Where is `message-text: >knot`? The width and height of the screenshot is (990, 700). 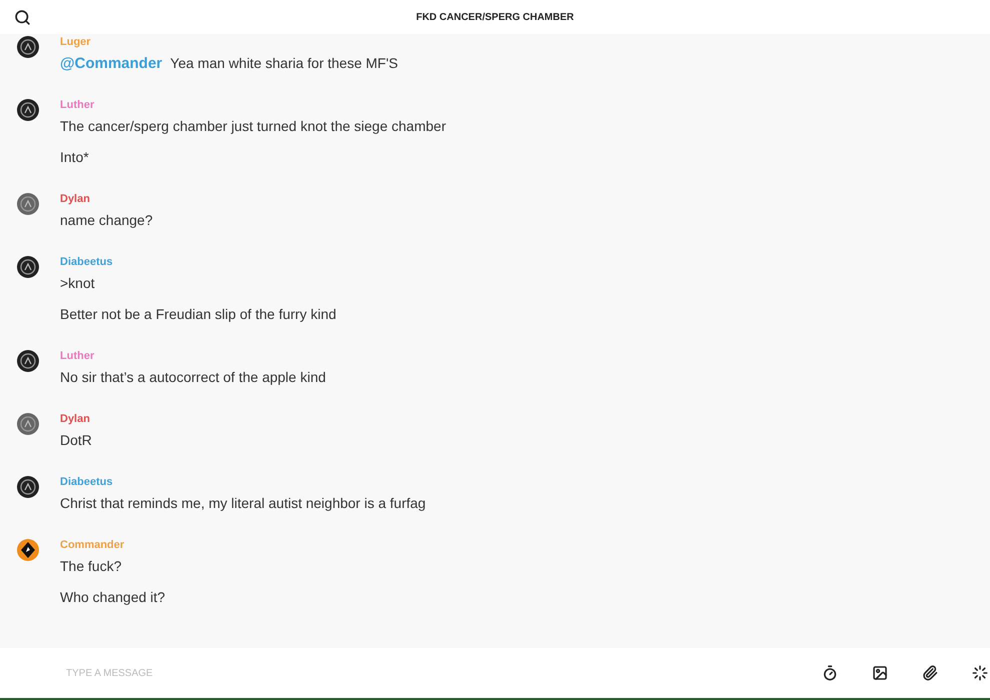
message-text: >knot is located at coordinates (77, 283).